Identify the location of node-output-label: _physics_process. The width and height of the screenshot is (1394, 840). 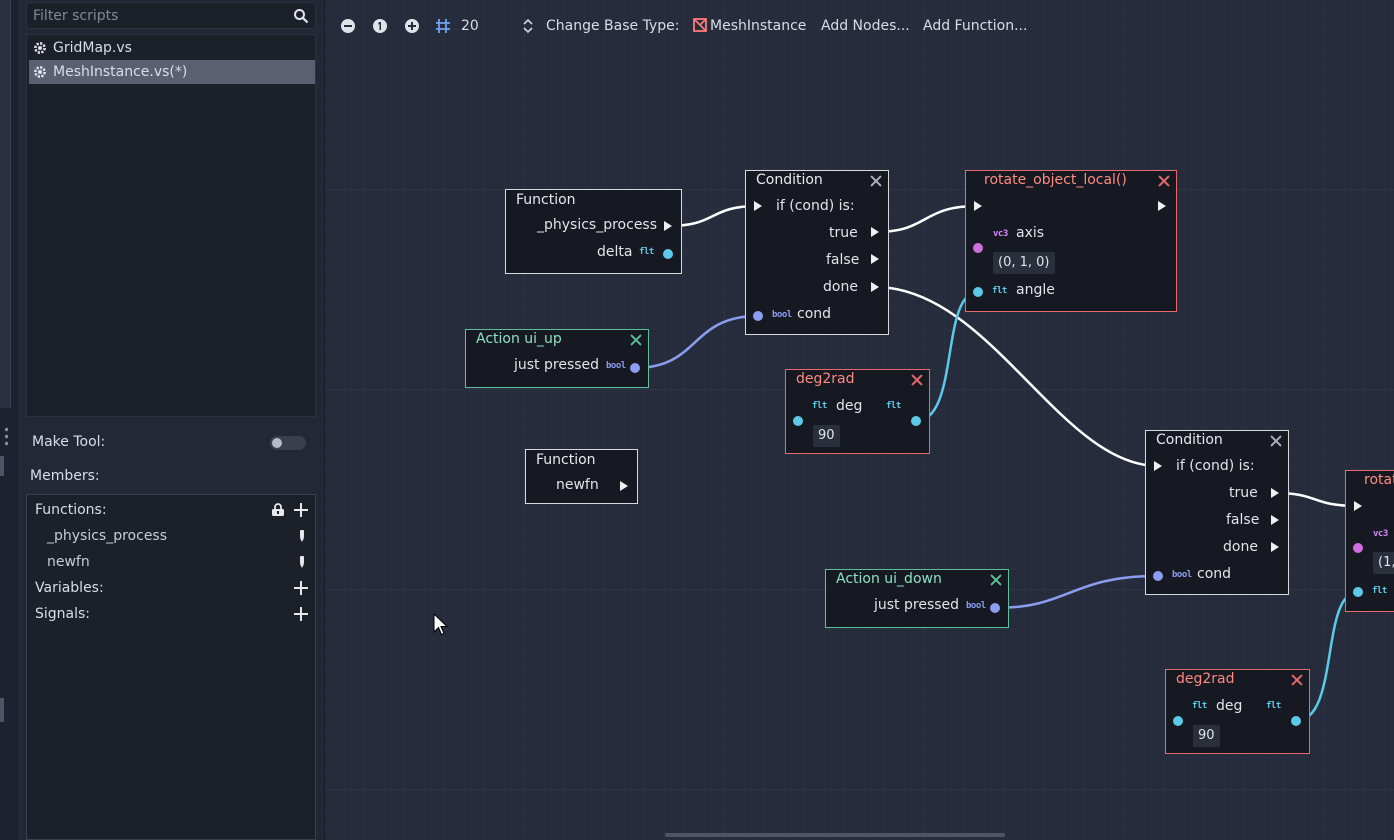
(597, 225).